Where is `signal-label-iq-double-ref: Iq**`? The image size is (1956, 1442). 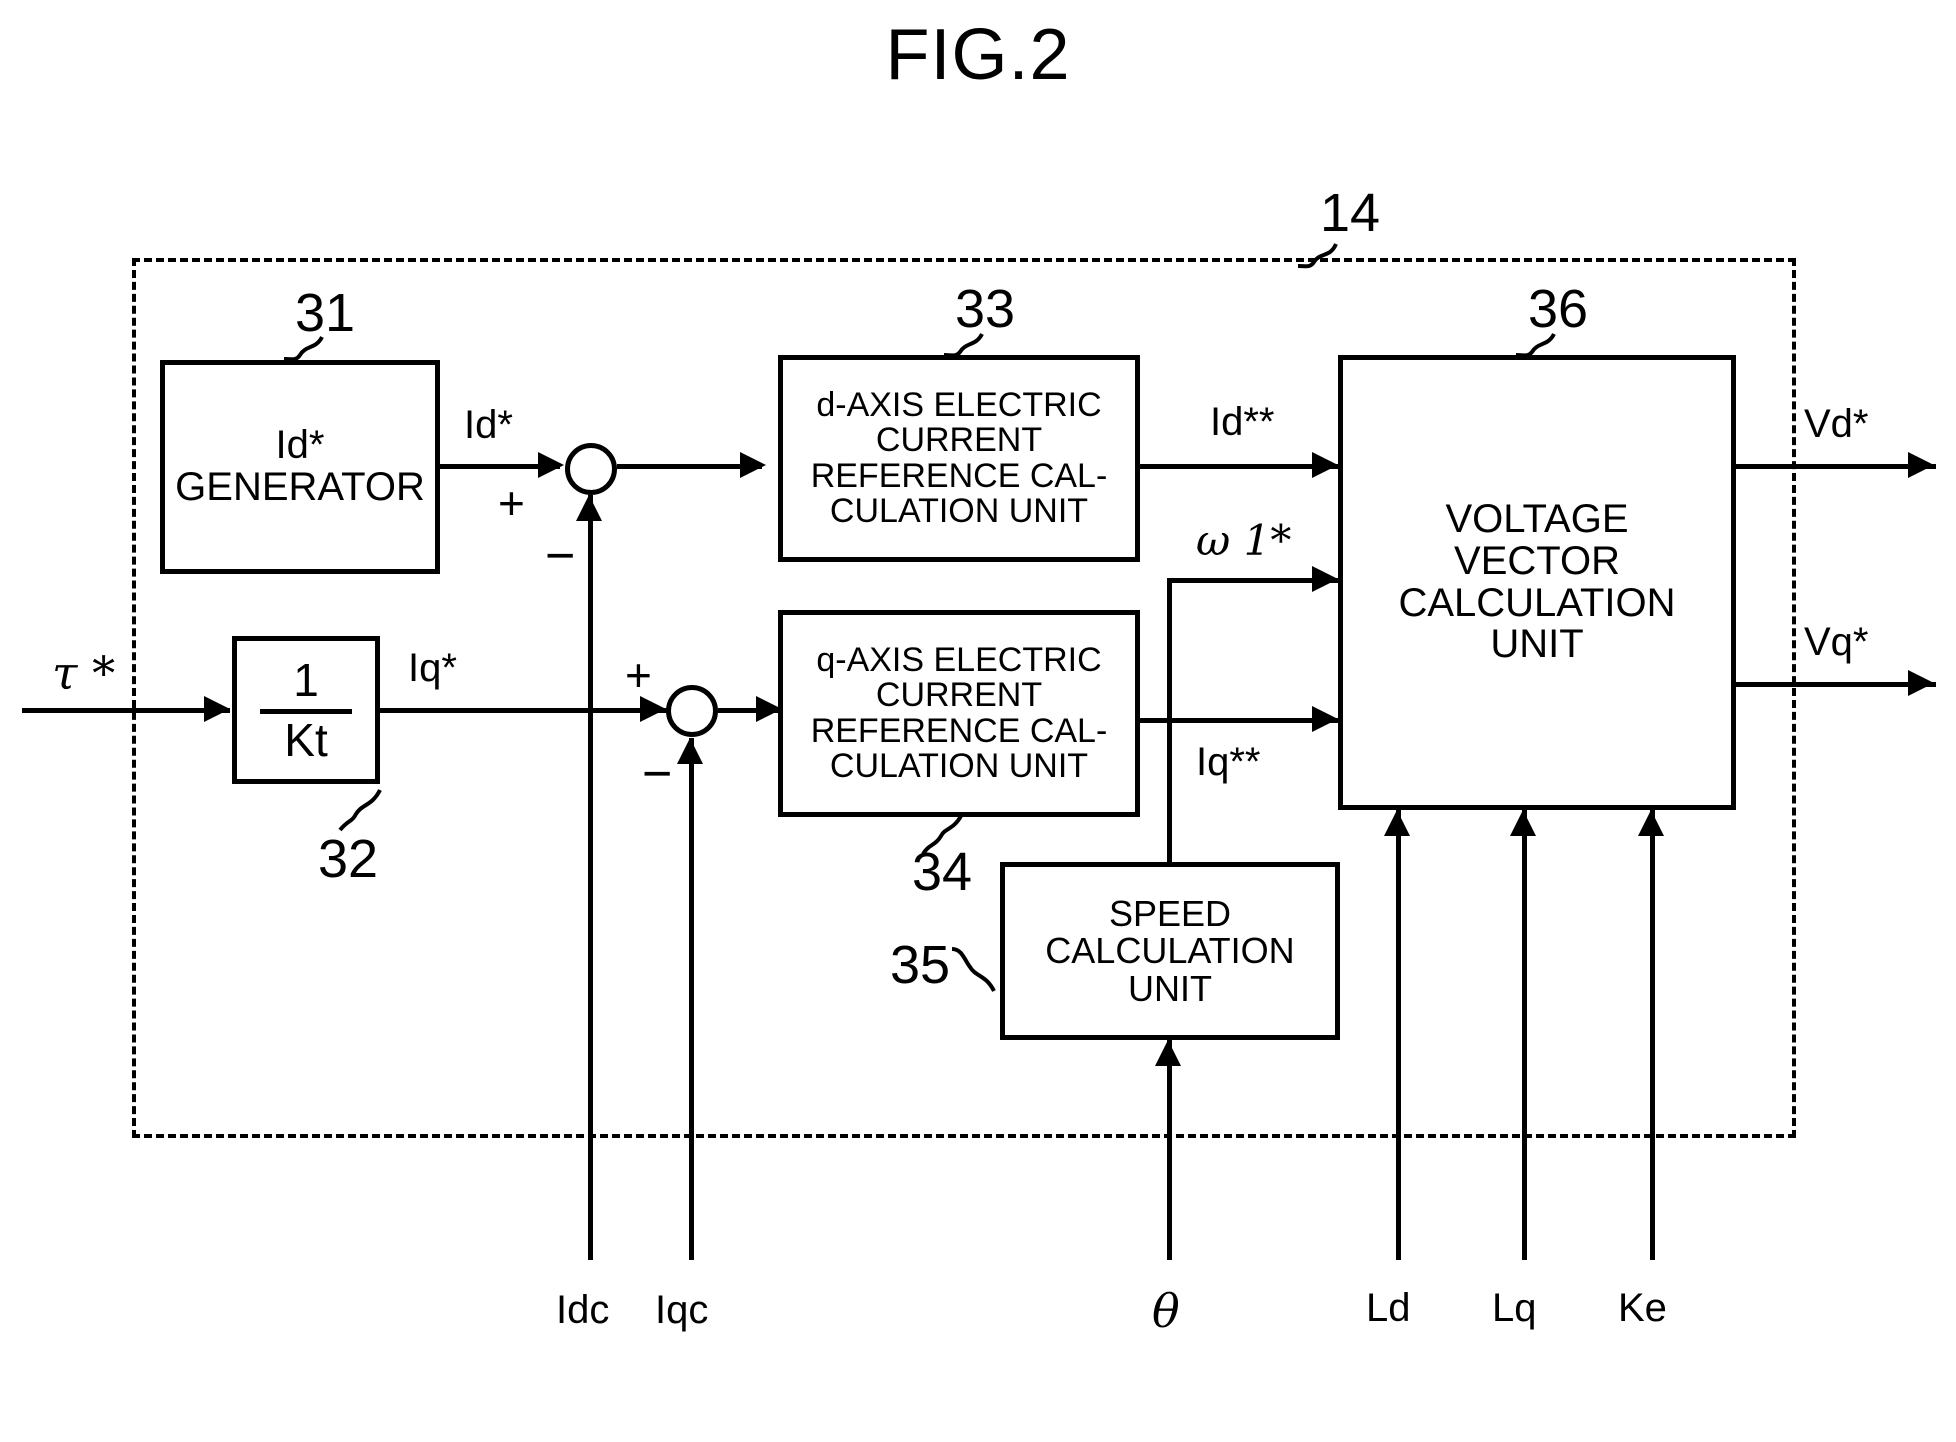
signal-label-iq-double-ref: Iq** is located at coordinates (1228, 762).